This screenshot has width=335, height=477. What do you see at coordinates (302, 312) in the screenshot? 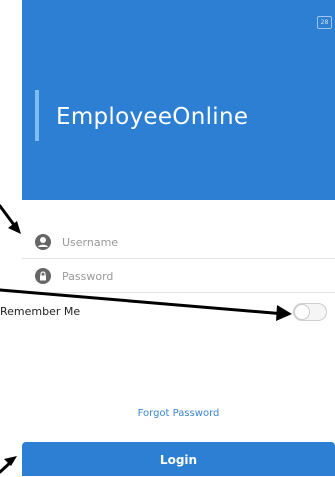
I see `toggle-knob` at bounding box center [302, 312].